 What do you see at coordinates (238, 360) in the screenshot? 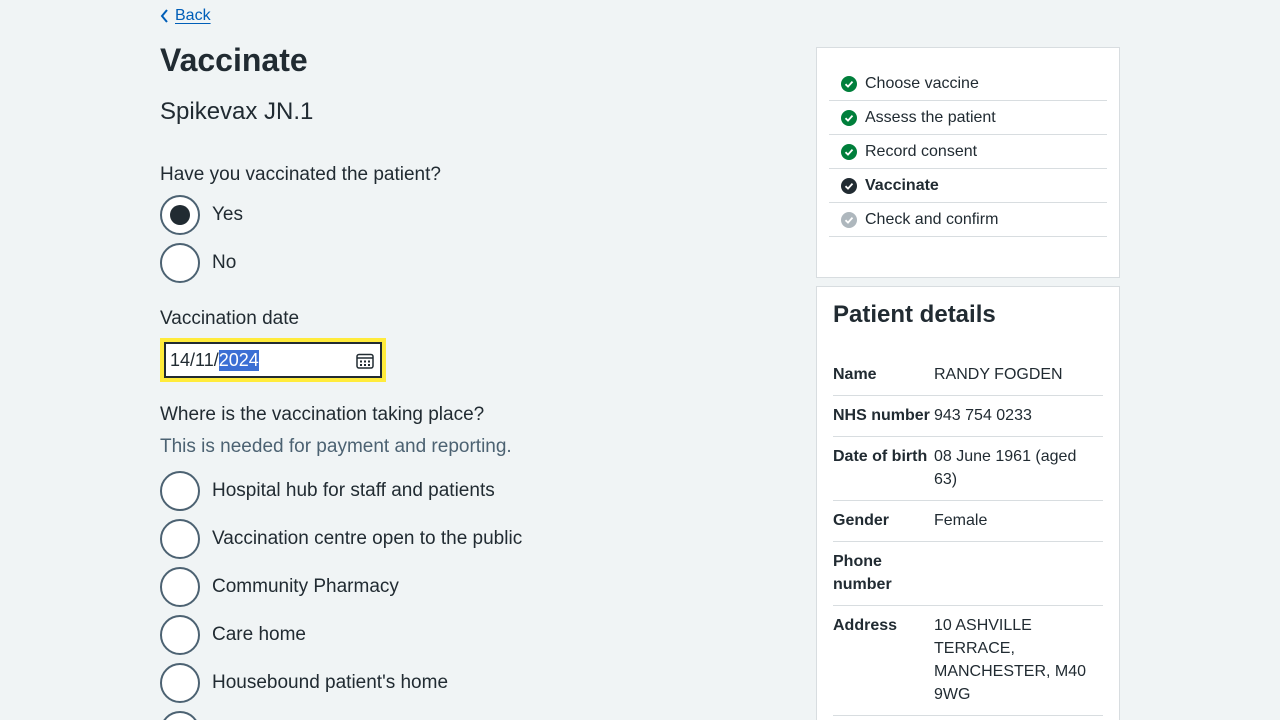
I see `date-value-selected: 2024` at bounding box center [238, 360].